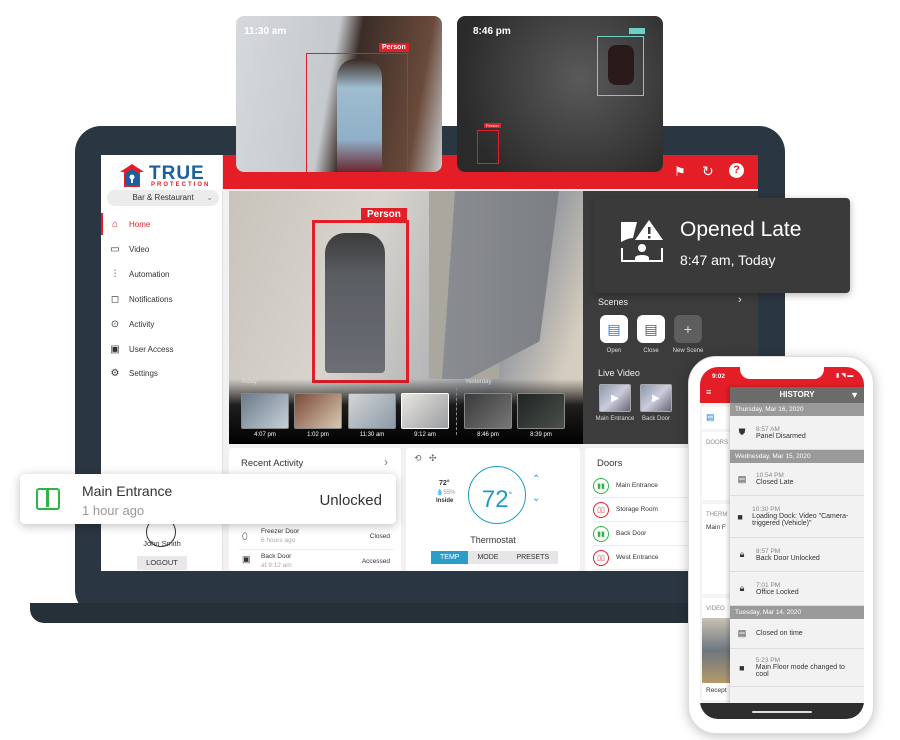  Describe the element at coordinates (533, 557) in the screenshot. I see `tab-presets: PRESETS` at that location.